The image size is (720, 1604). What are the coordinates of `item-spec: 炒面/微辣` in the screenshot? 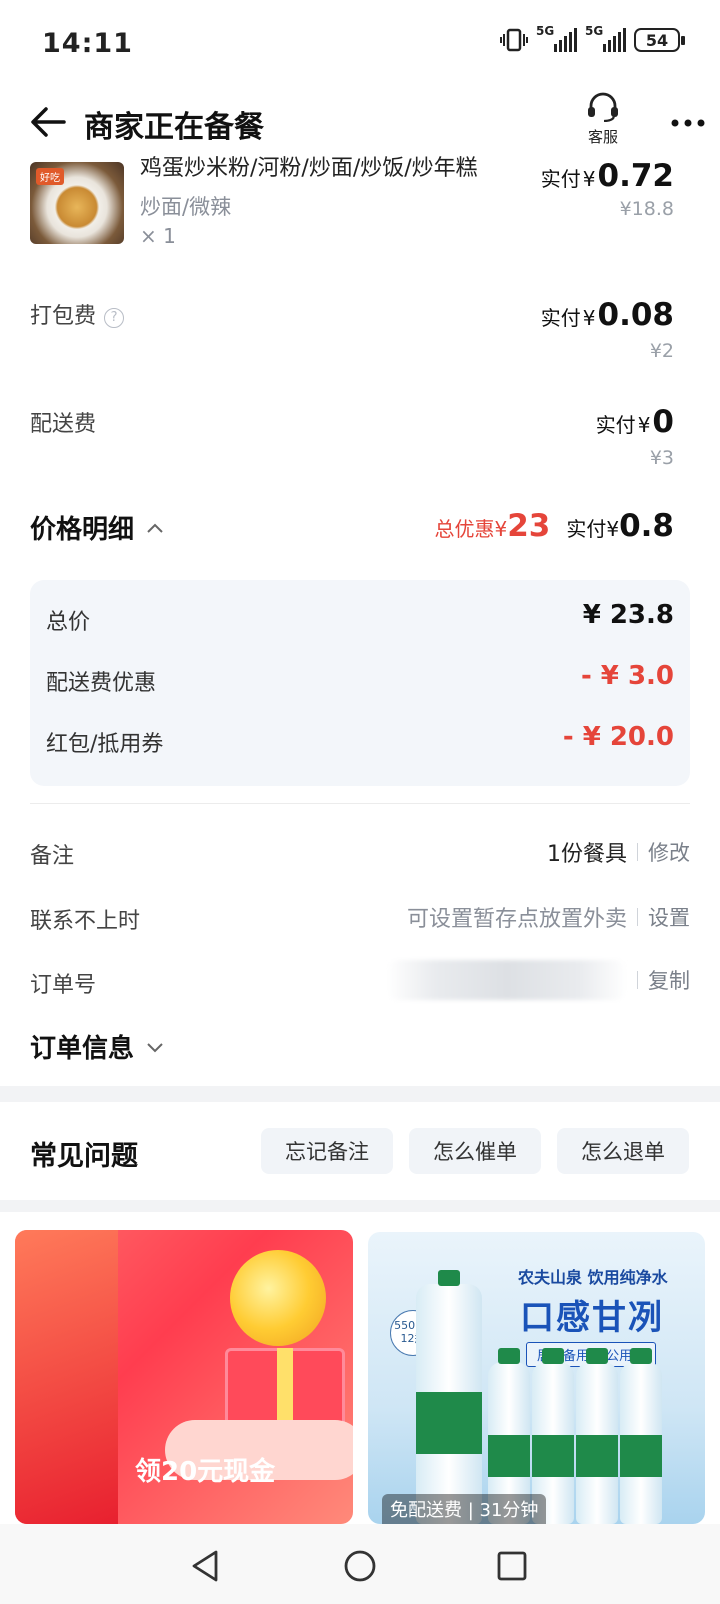 It's located at (186, 207).